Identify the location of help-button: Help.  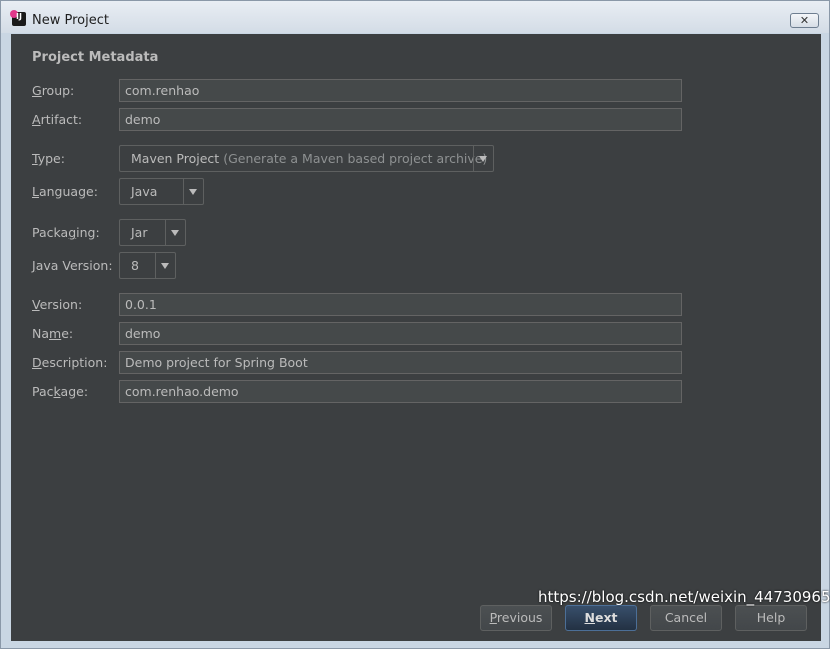
(771, 618).